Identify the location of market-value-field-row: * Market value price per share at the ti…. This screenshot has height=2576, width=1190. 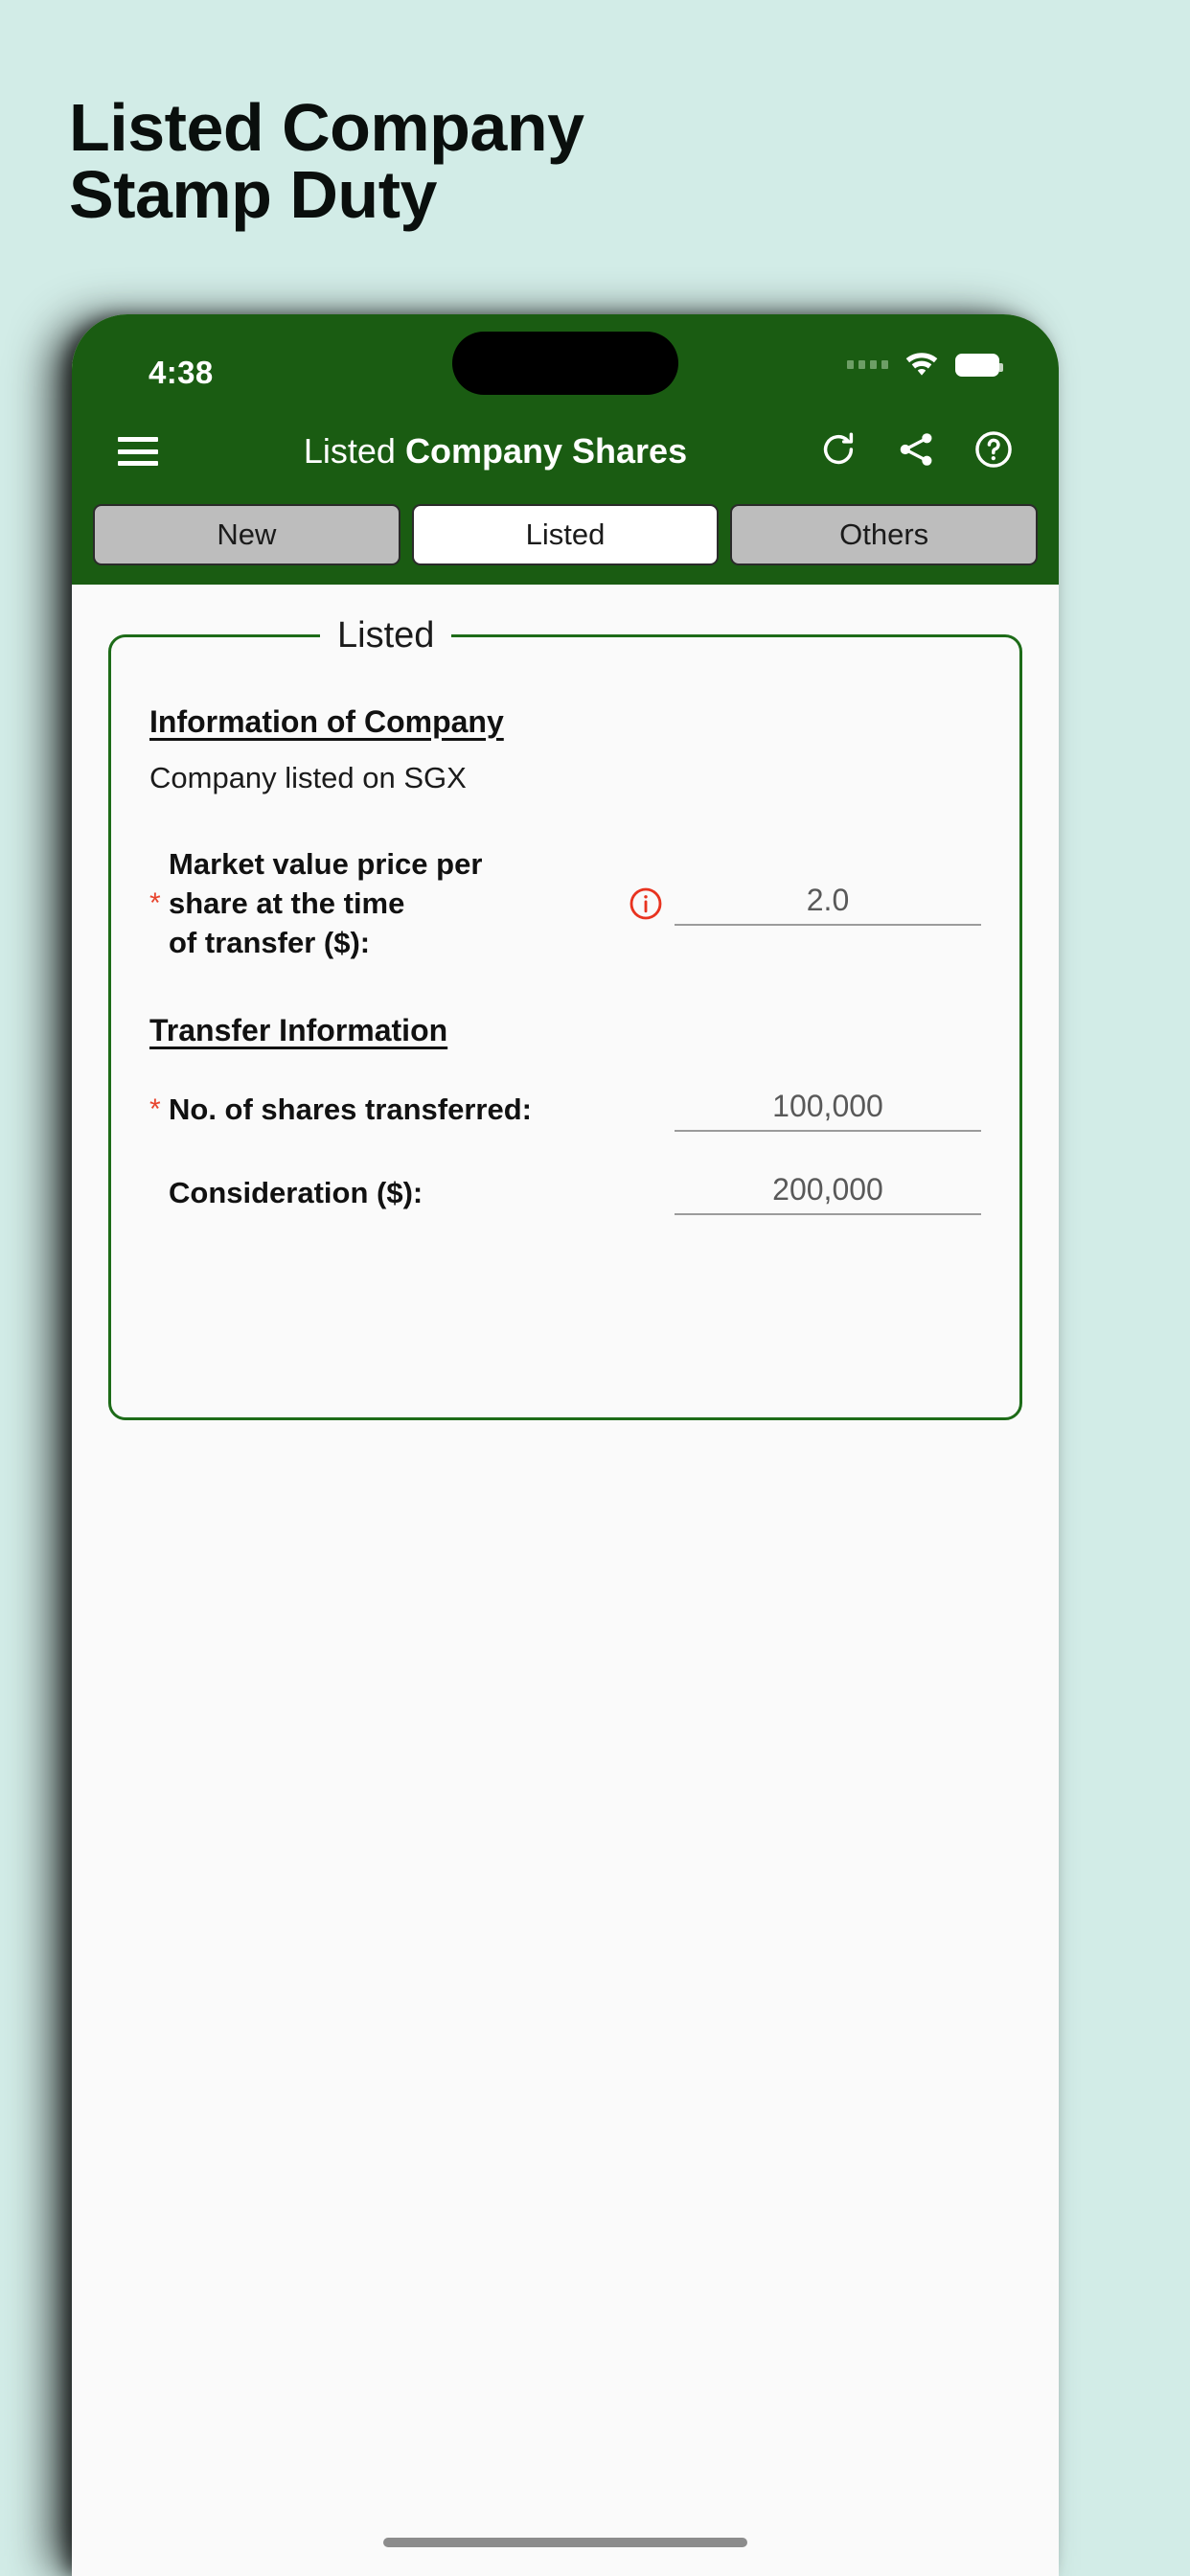
(565, 904).